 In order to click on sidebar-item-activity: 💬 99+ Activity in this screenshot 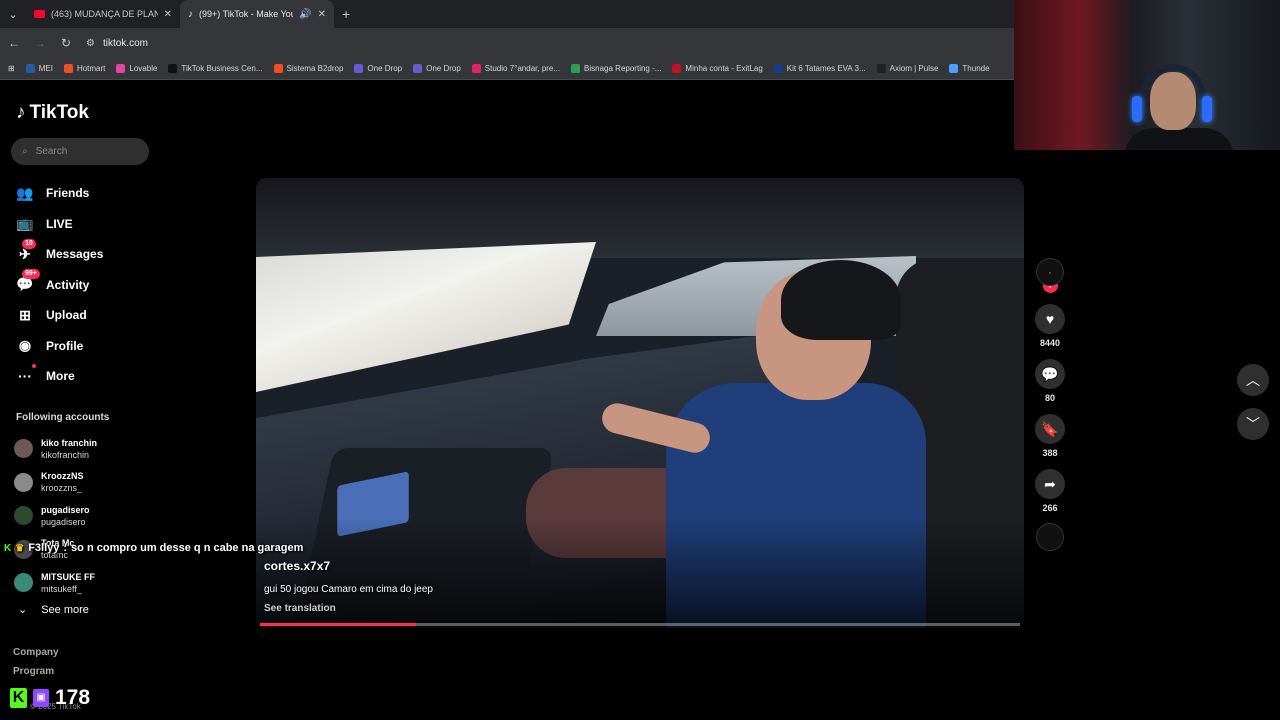, I will do `click(86, 285)`.